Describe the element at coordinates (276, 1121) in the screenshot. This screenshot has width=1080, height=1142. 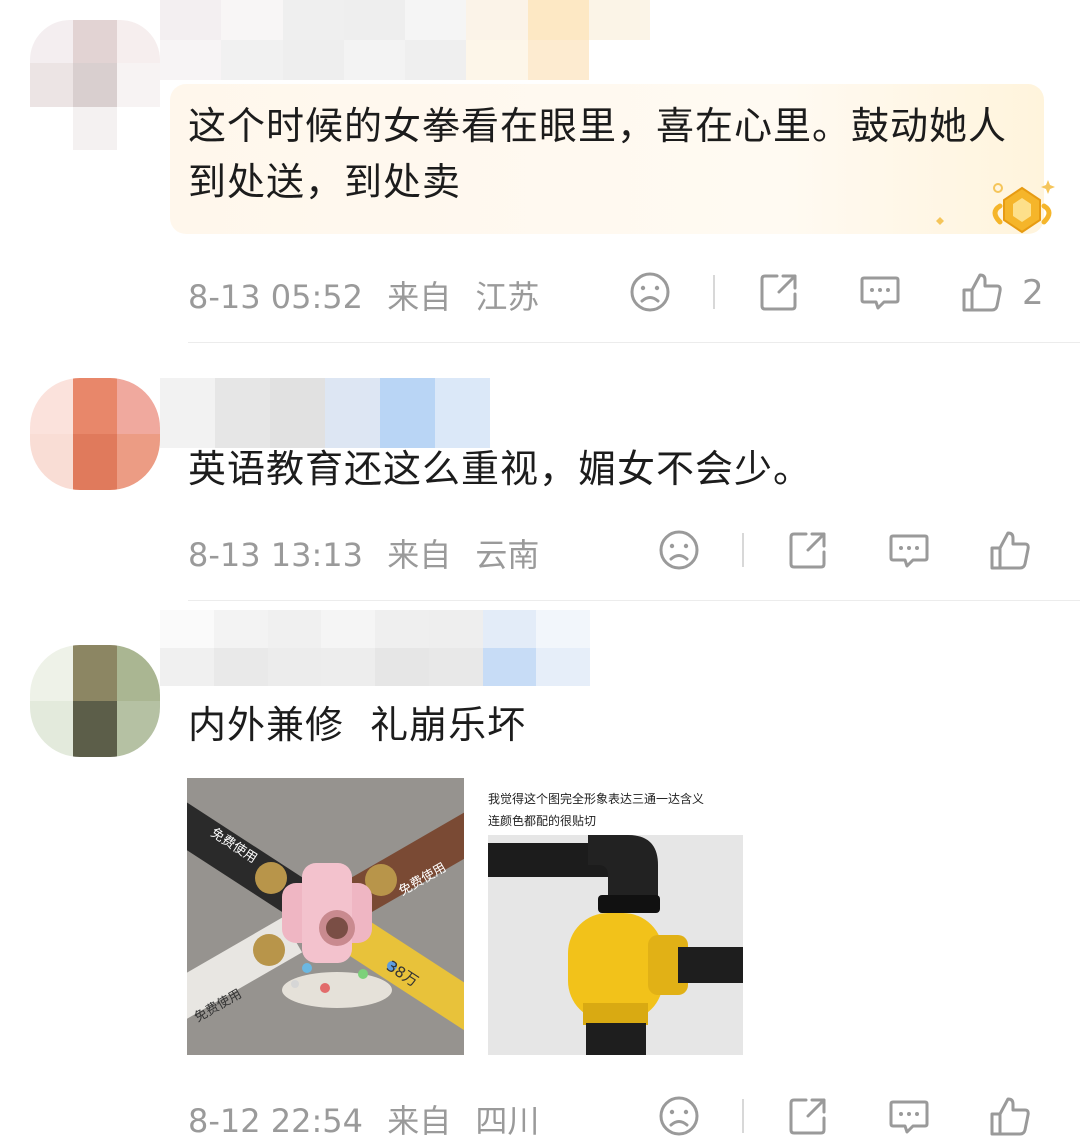
I see `comment-date: 8-12 22:54` at that location.